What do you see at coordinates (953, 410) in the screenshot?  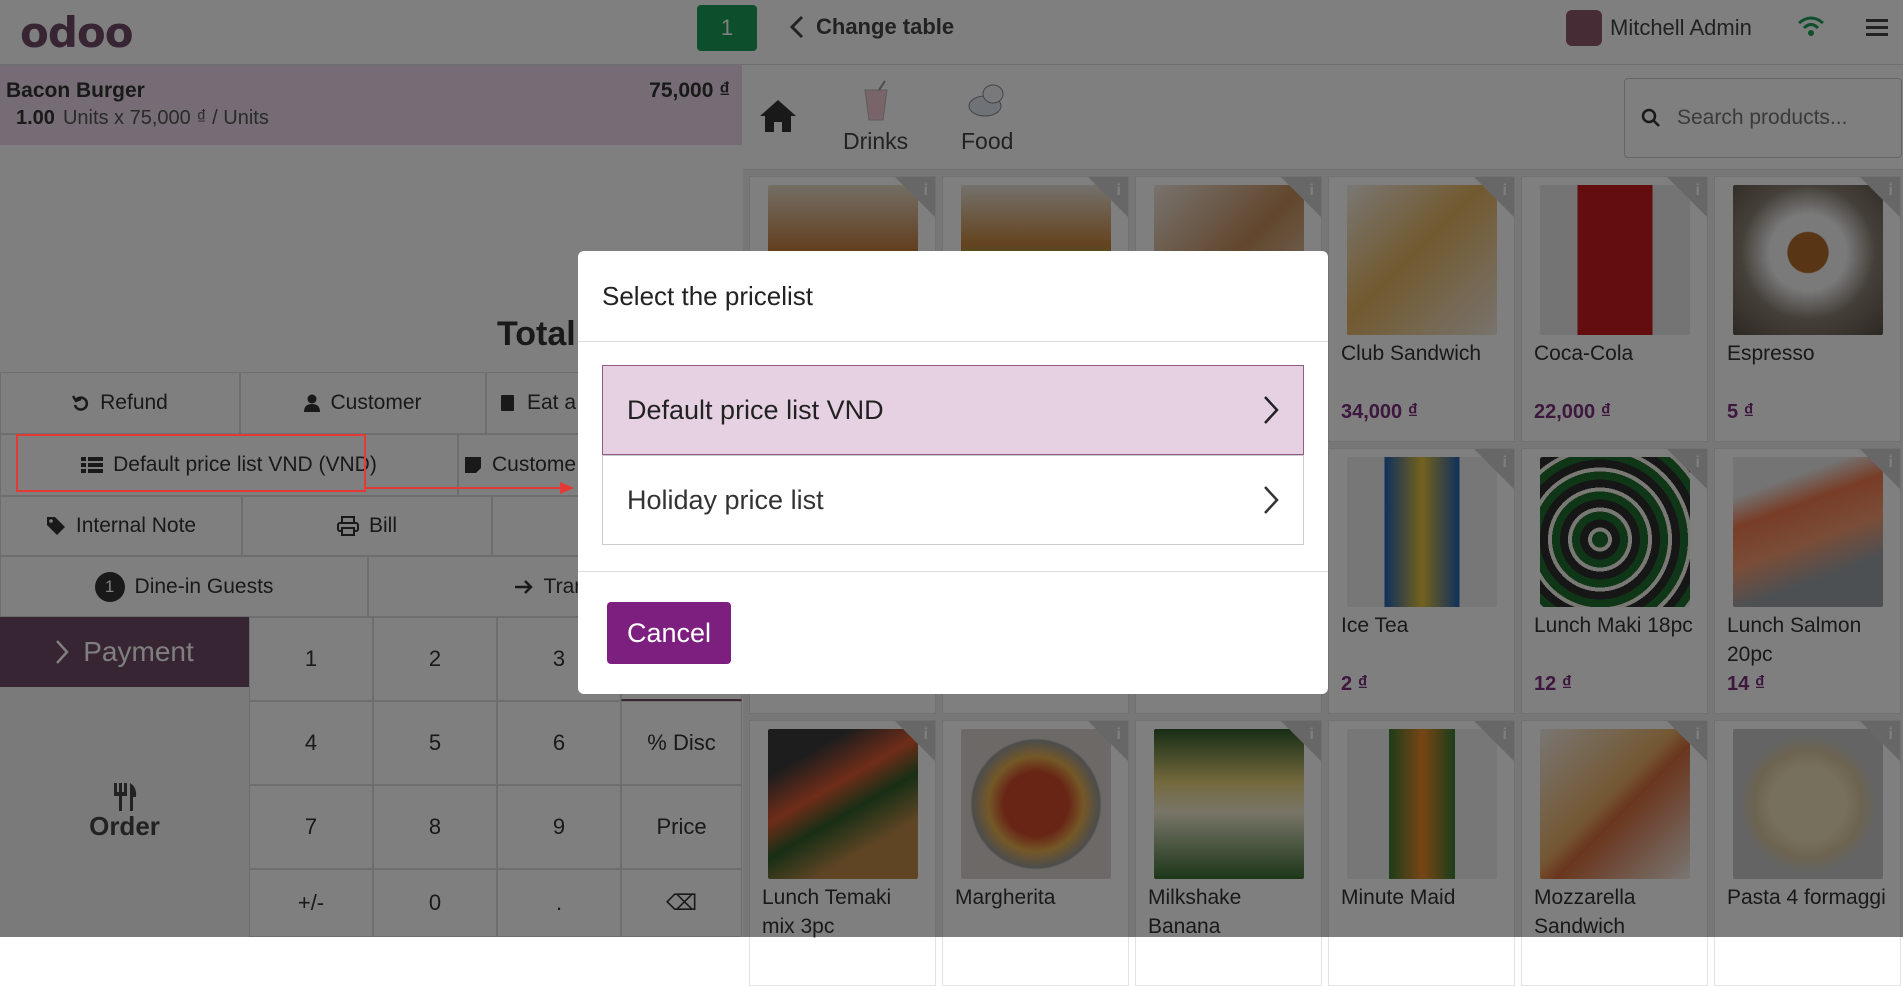 I see `pricelist-option-default: Default price list VND` at bounding box center [953, 410].